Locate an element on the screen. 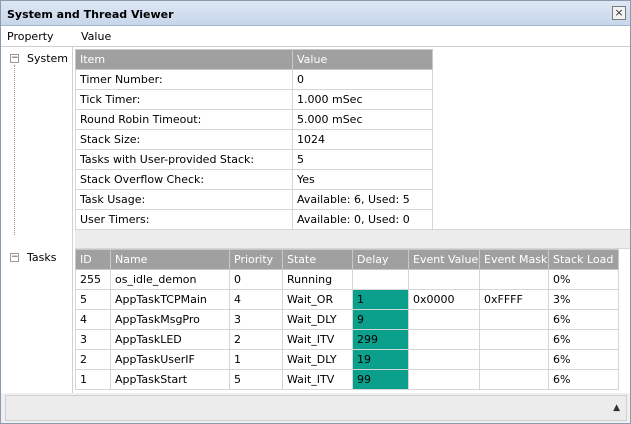  system-item: Timer Number: is located at coordinates (184, 79).